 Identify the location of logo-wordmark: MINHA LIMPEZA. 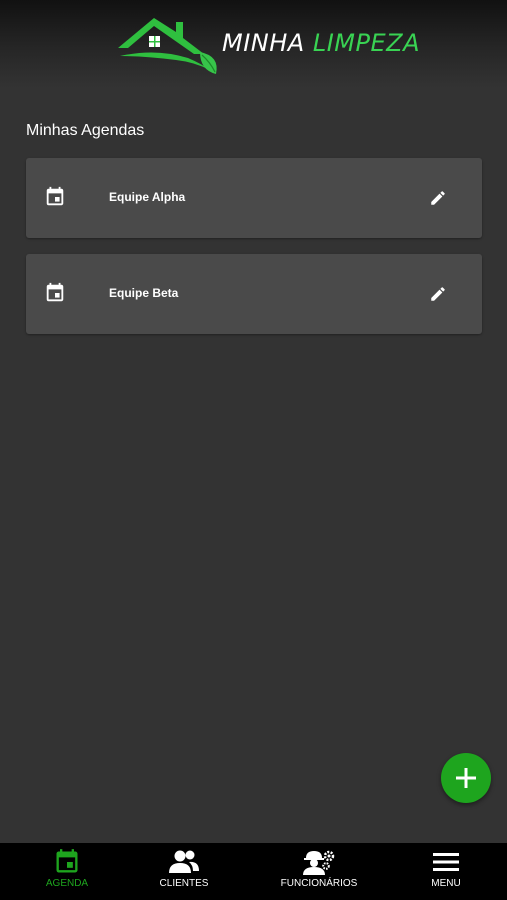
(321, 43).